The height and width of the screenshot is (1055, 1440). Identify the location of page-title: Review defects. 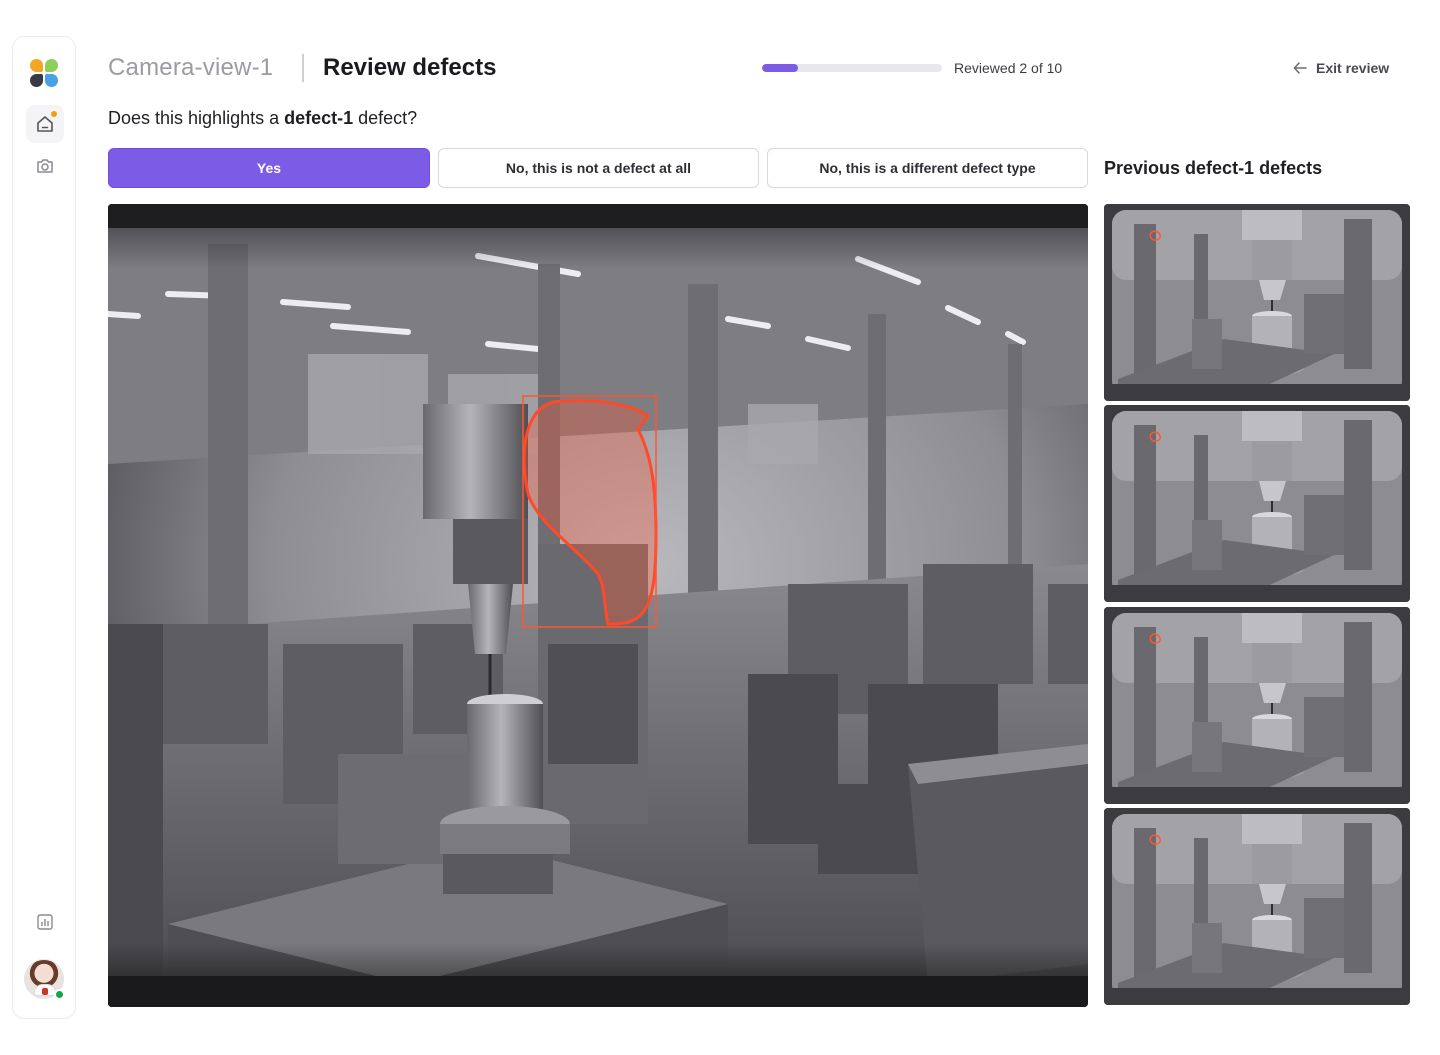
(410, 67).